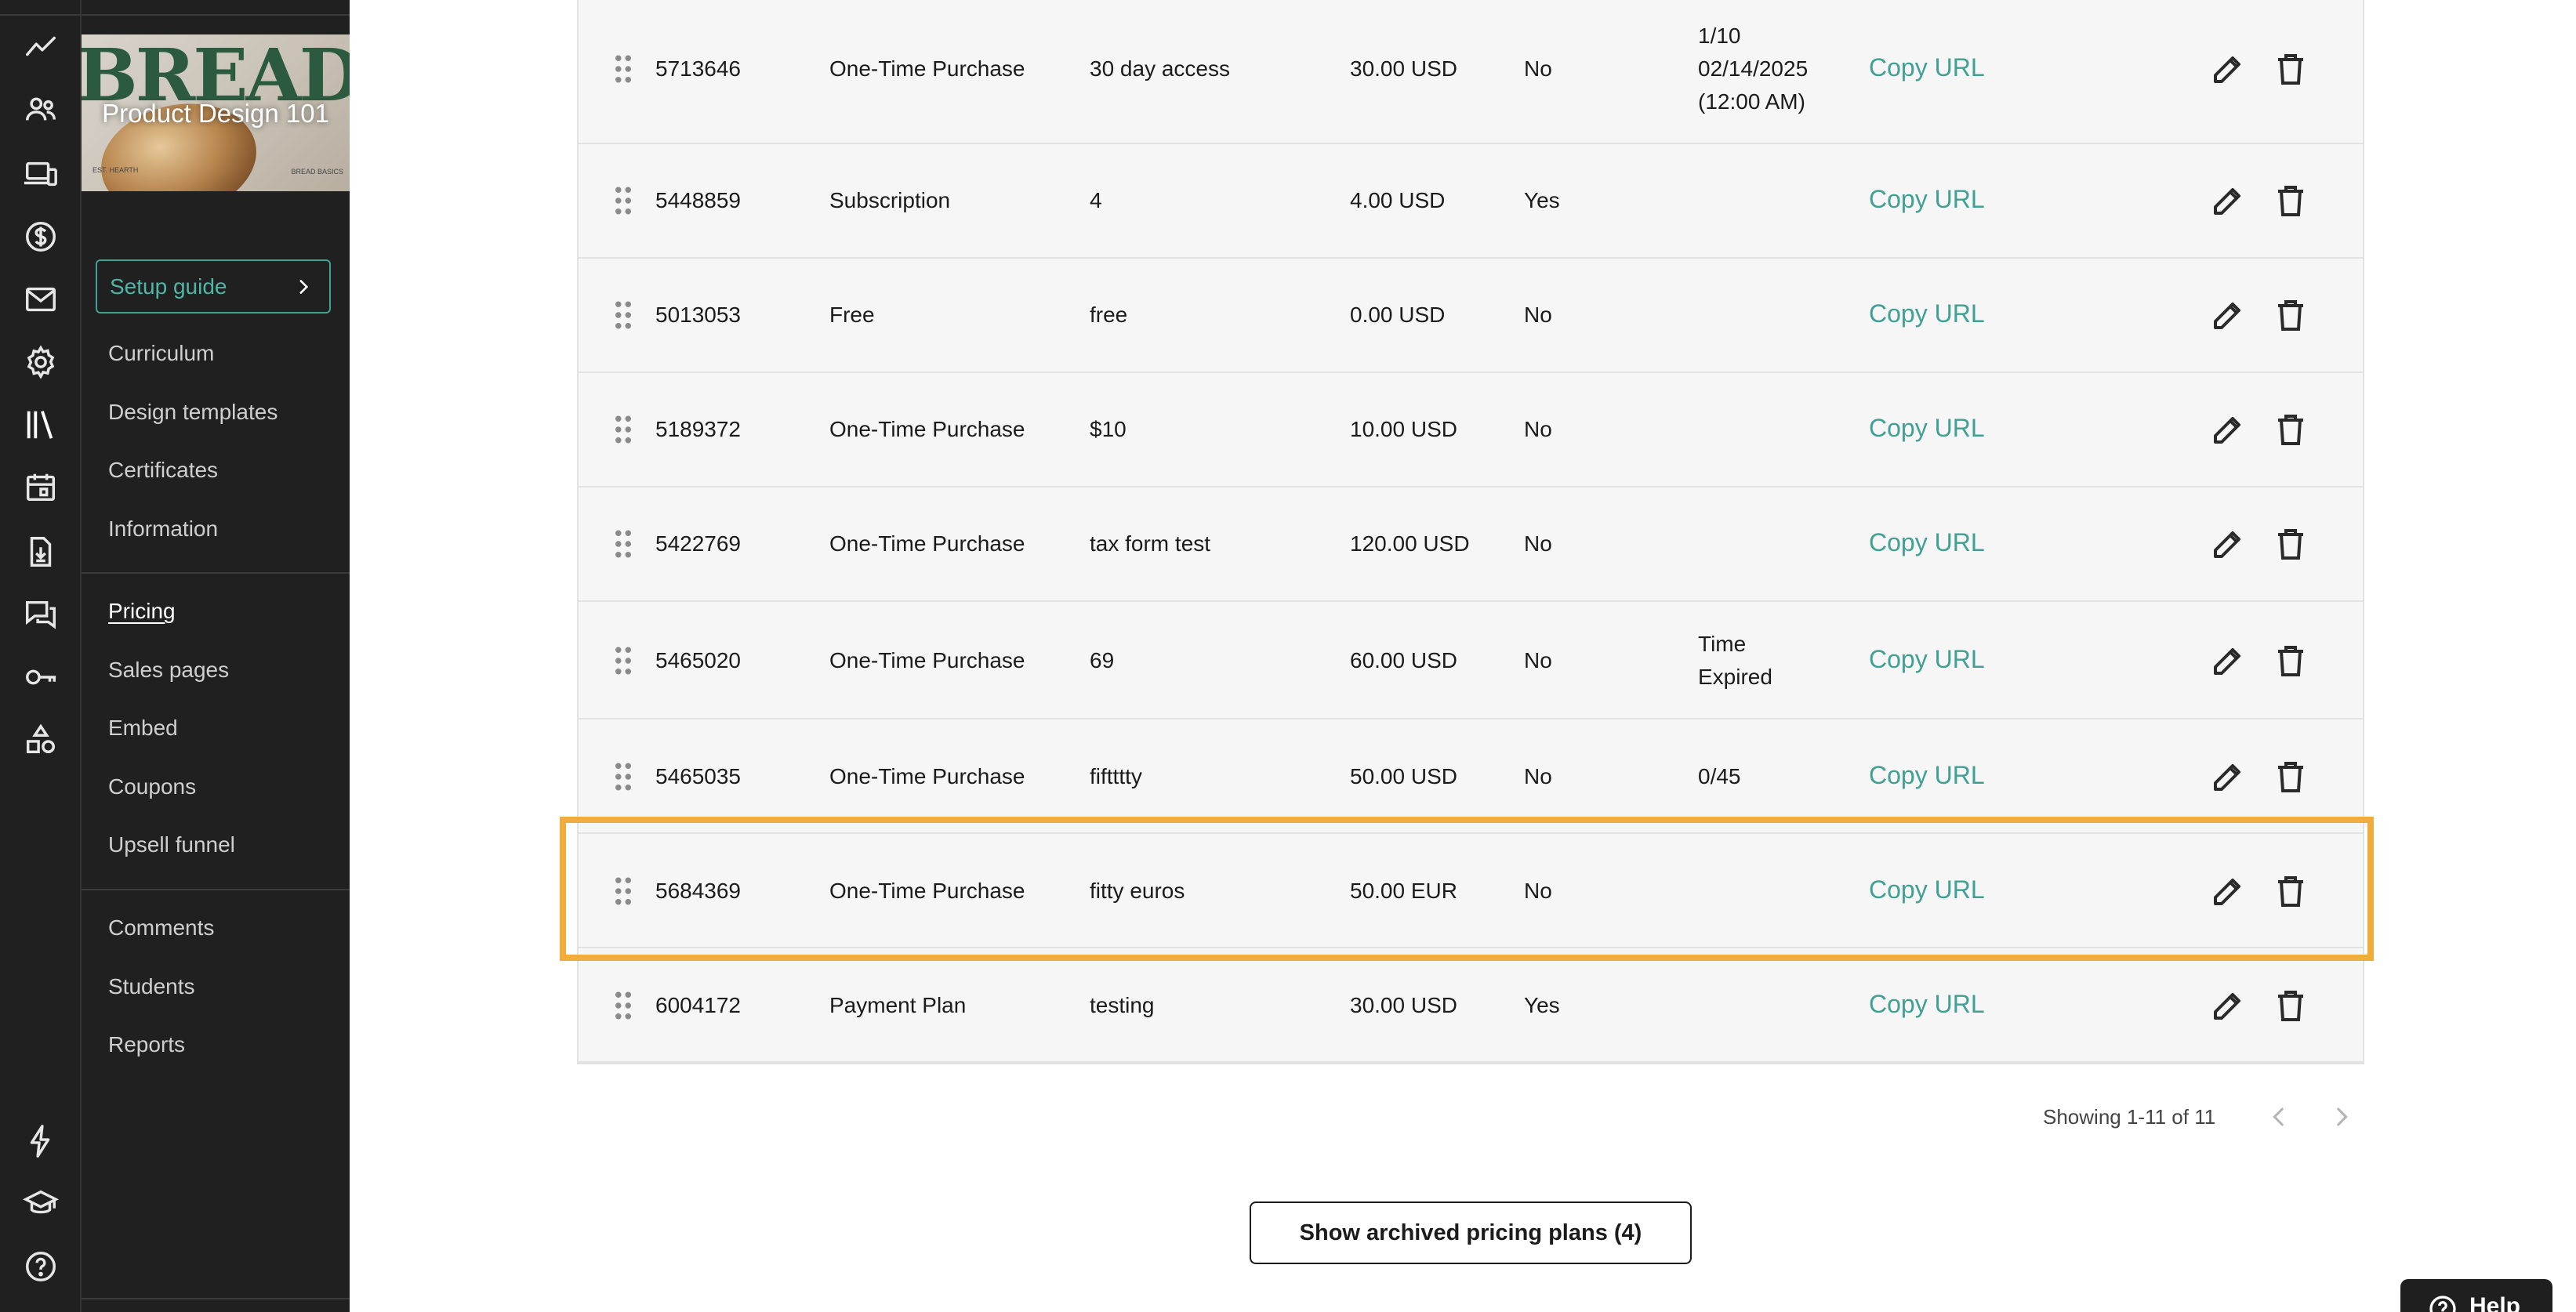 The image size is (2576, 1312). Describe the element at coordinates (1398, 315) in the screenshot. I see `plan-price: 0.00 USD` at that location.